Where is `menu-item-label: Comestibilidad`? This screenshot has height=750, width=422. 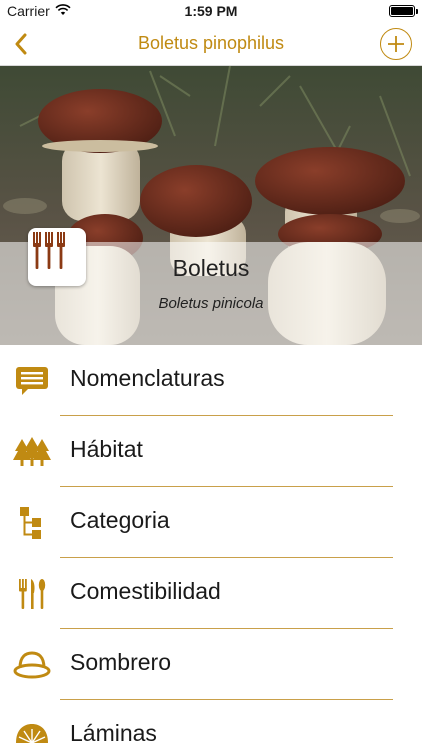
menu-item-label: Comestibilidad is located at coordinates (145, 591).